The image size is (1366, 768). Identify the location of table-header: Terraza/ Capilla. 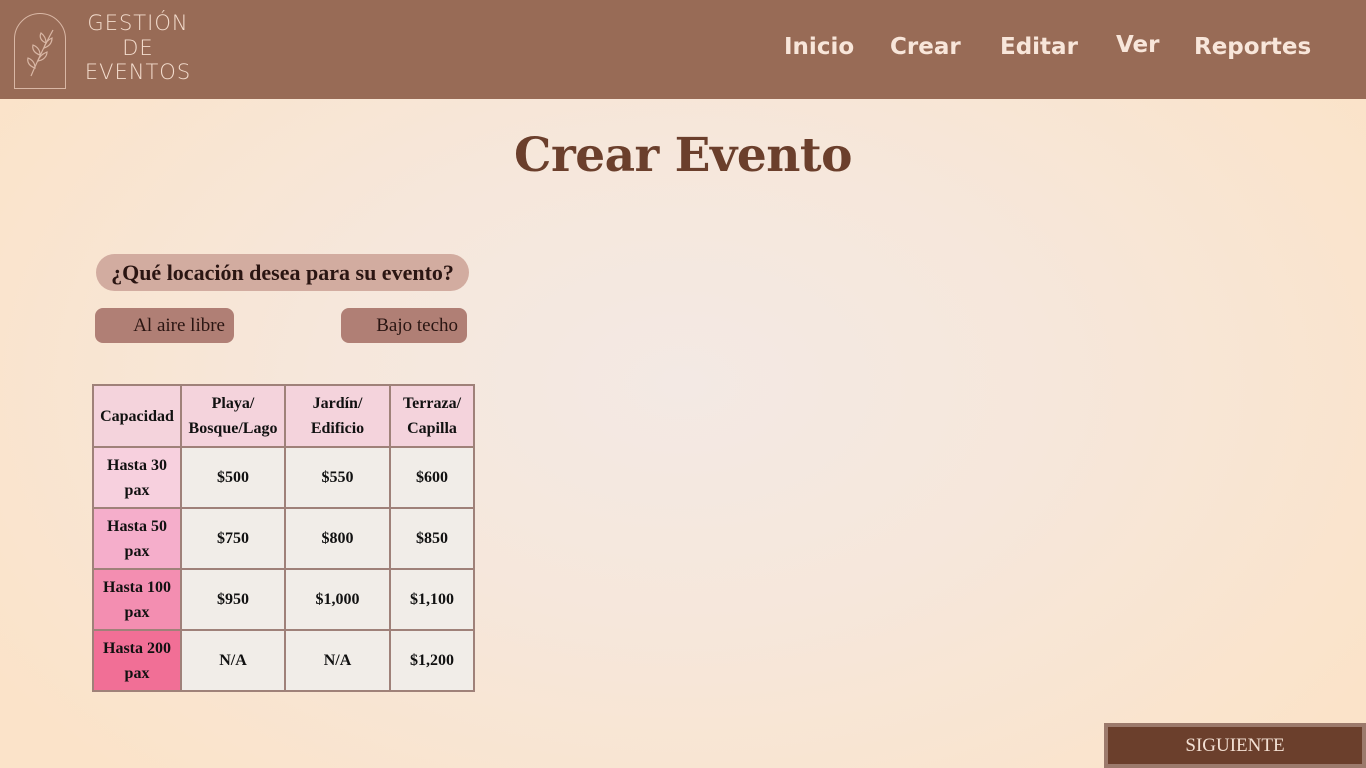
(432, 416).